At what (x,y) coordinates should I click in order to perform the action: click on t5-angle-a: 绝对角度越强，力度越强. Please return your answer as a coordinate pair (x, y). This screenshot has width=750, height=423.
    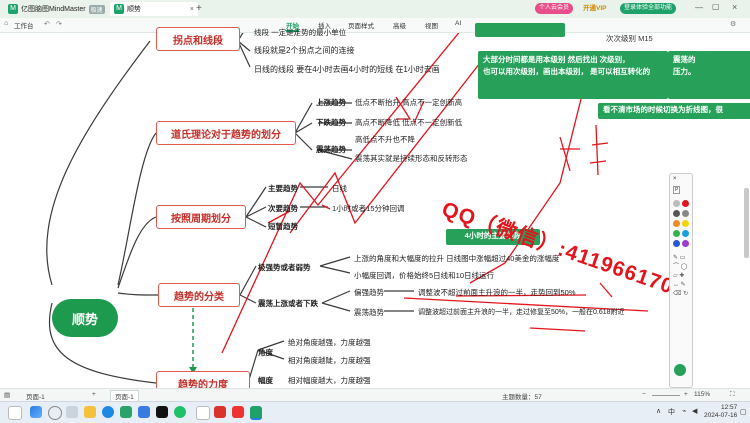
    Looking at the image, I should click on (329, 342).